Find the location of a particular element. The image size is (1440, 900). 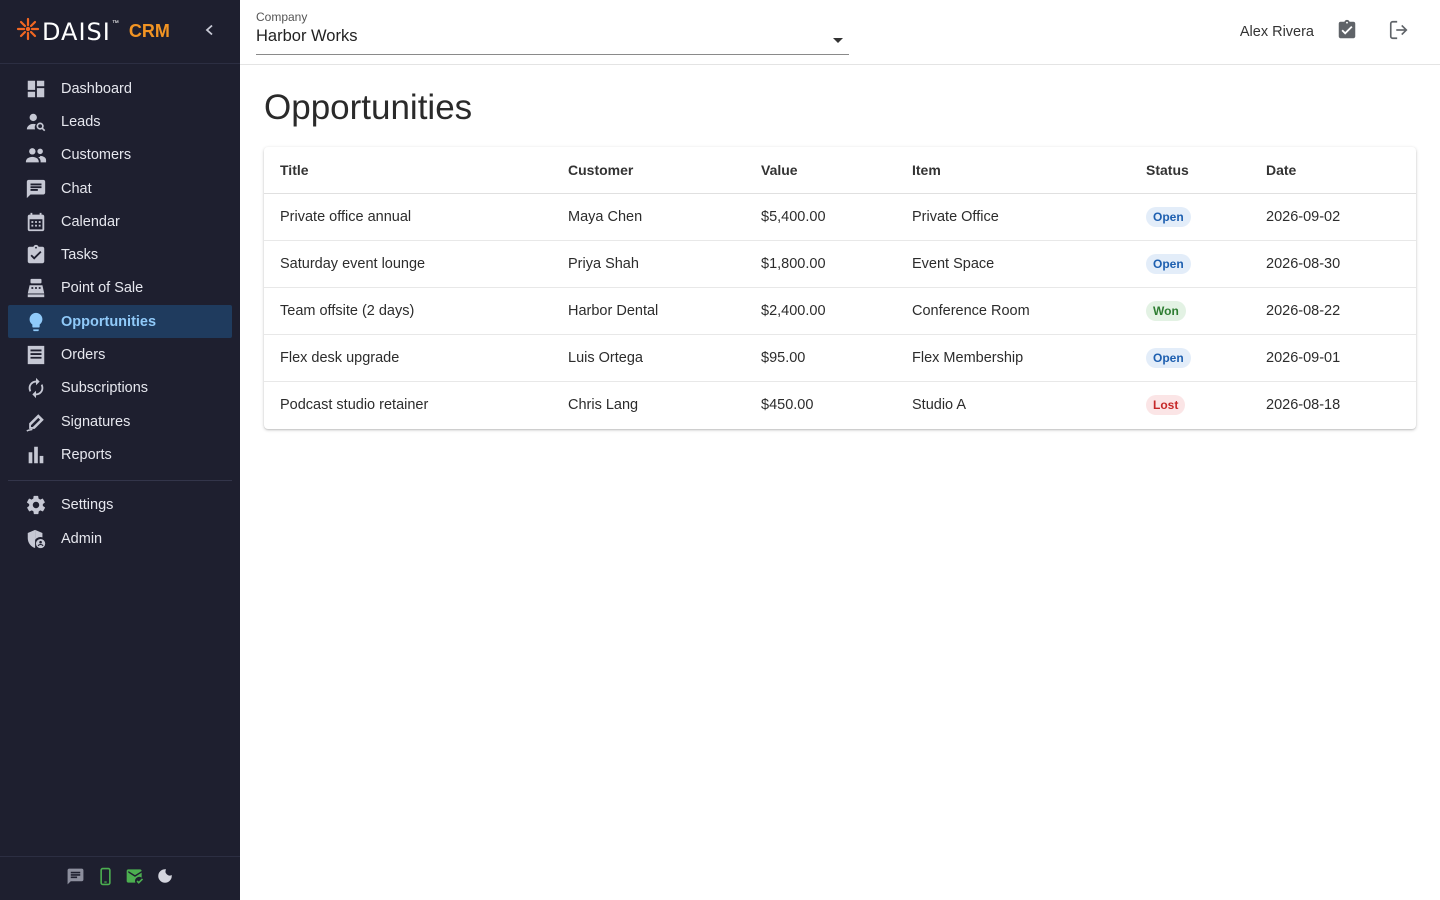

brand-bar: DAISI ™ CRM is located at coordinates (120, 32).